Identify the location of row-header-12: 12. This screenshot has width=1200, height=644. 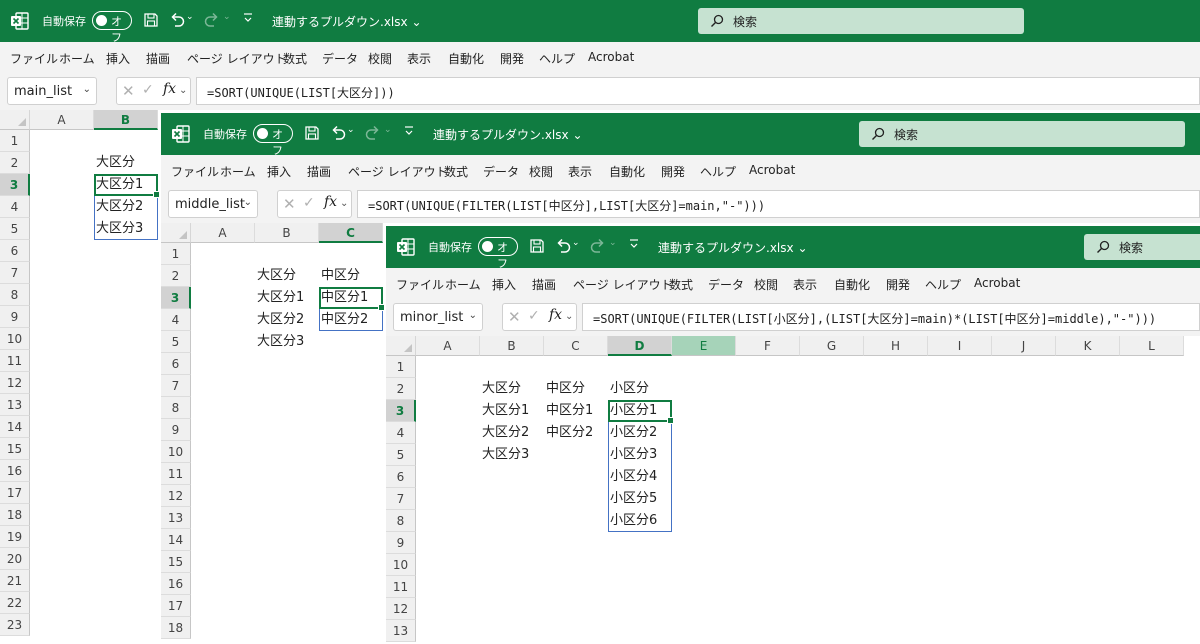
(15, 383).